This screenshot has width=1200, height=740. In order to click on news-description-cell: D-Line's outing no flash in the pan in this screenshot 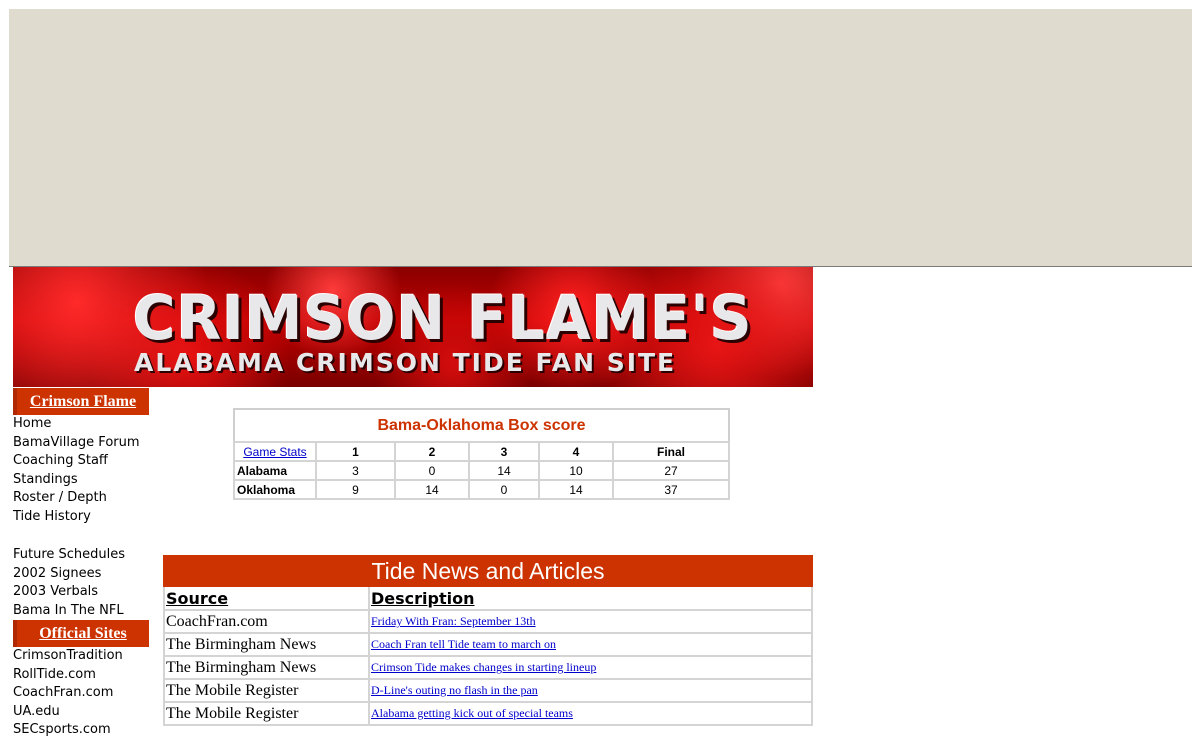, I will do `click(590, 690)`.